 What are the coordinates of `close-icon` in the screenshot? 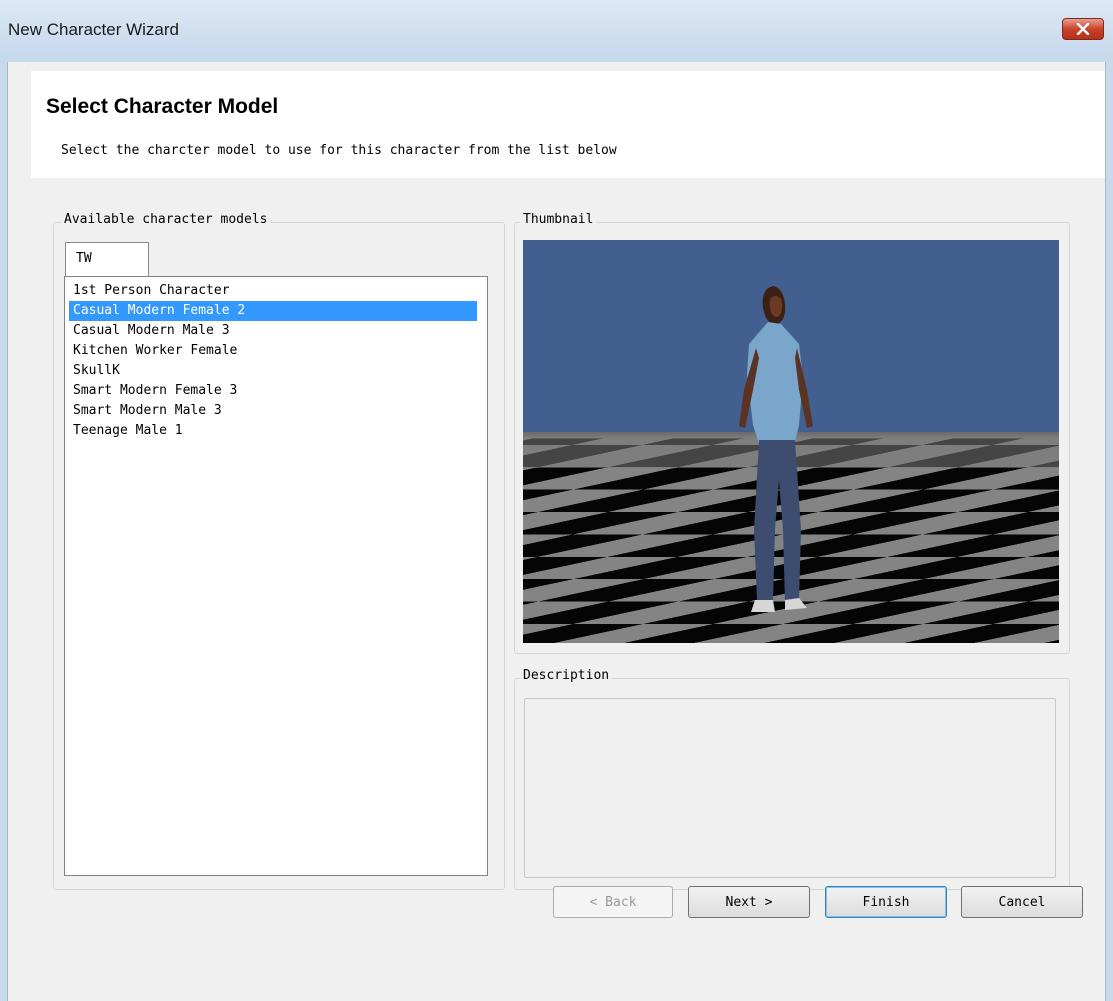 It's located at (1083, 29).